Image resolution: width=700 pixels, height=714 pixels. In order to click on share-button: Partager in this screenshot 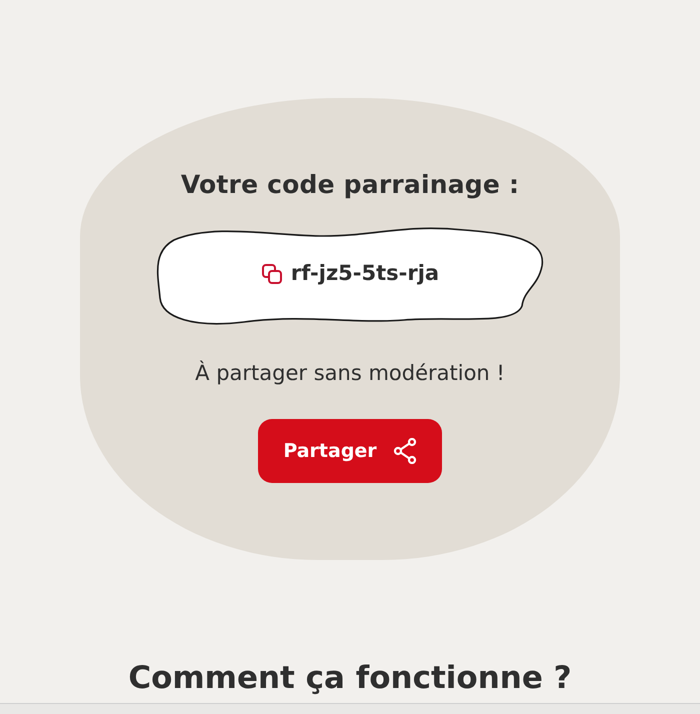, I will do `click(350, 451)`.